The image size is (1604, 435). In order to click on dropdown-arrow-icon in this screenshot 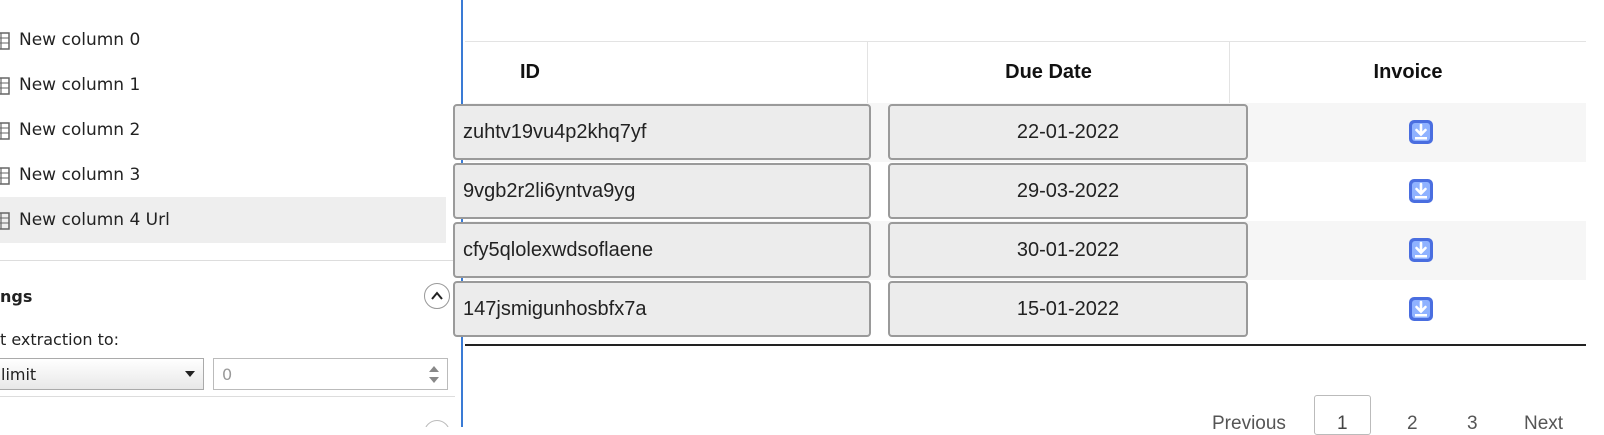, I will do `click(190, 374)`.